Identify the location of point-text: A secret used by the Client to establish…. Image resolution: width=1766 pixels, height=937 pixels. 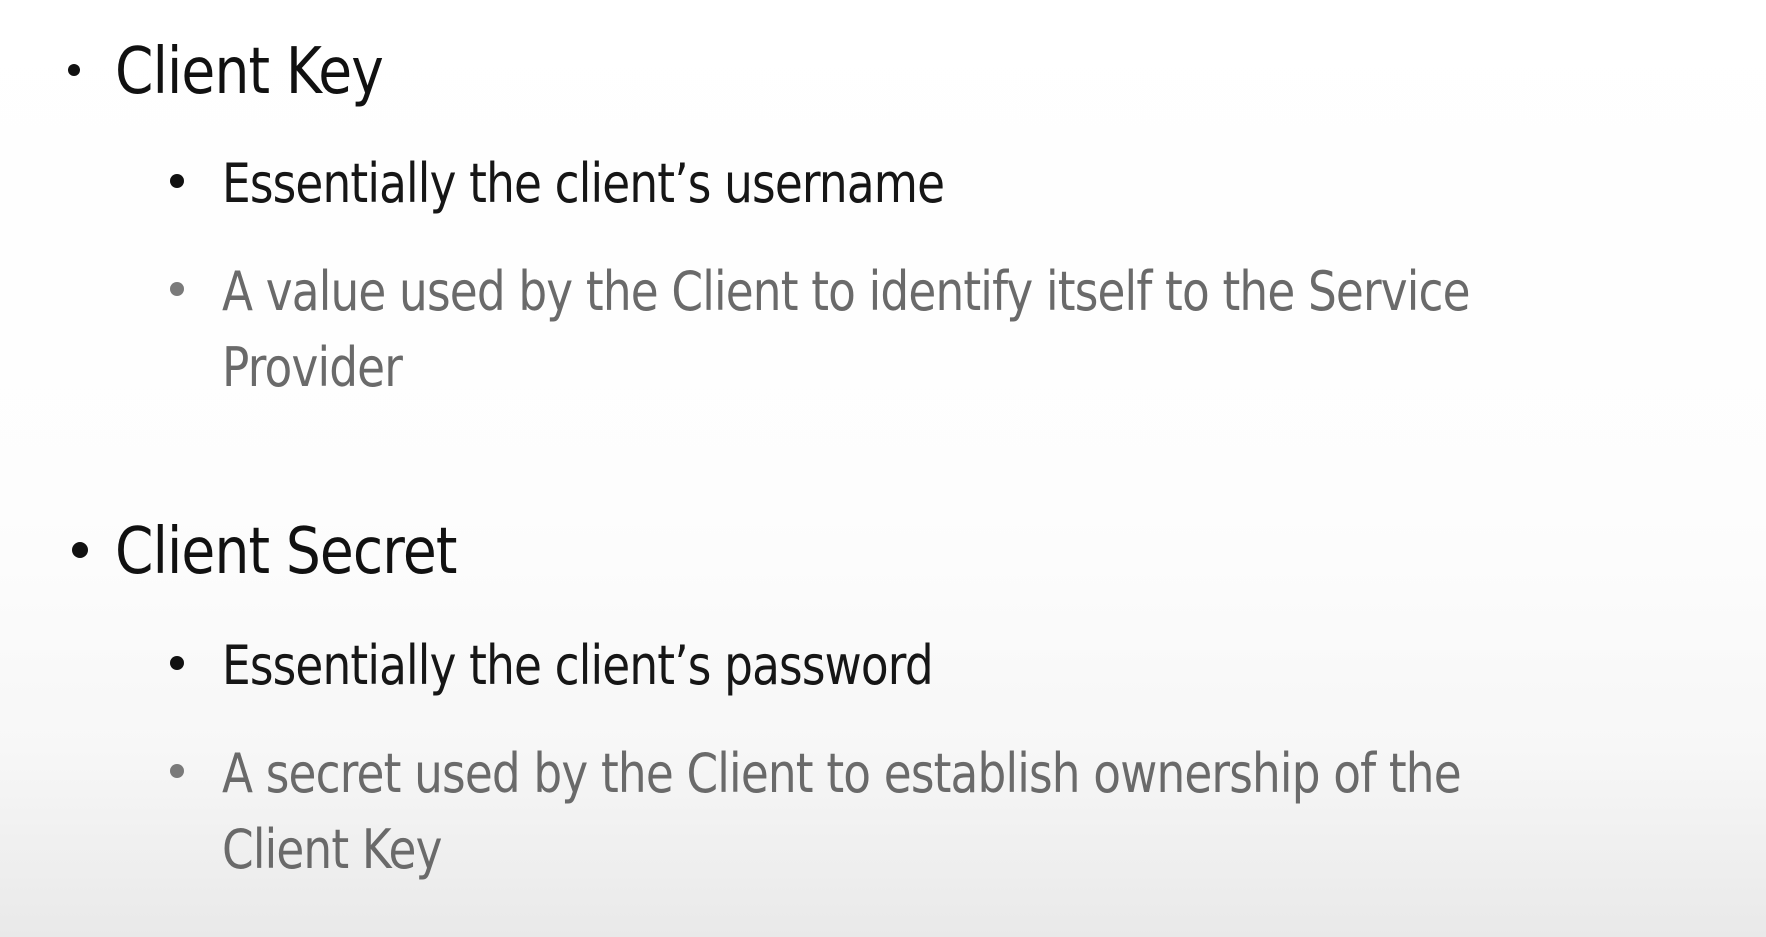
(842, 811).